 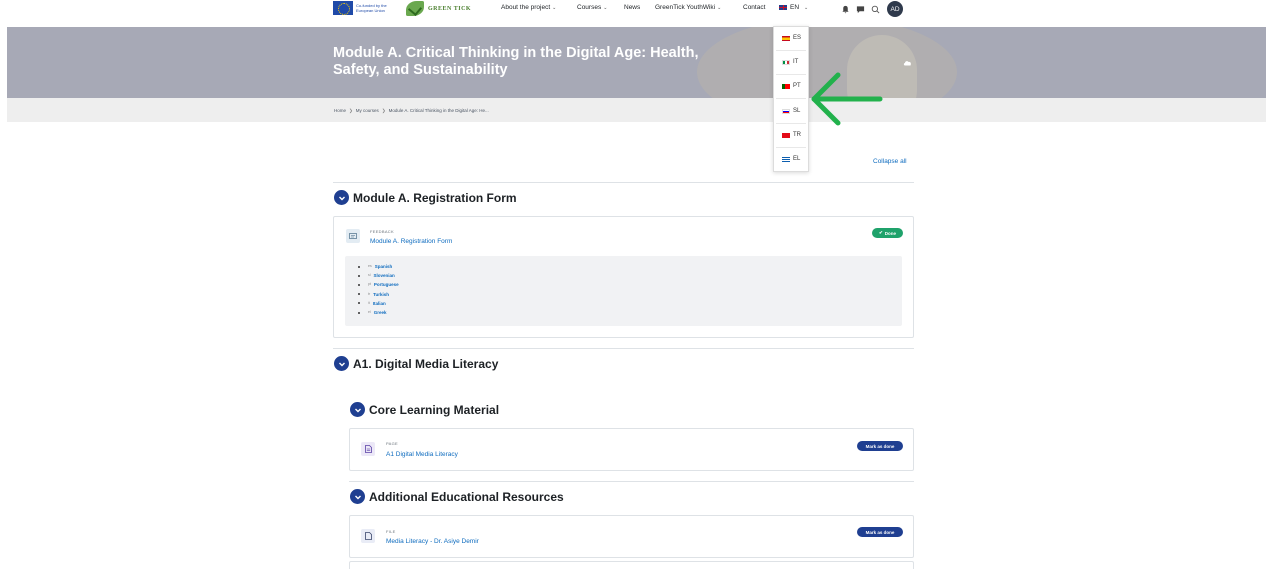 I want to click on brand-name: GREEN TICK, so click(x=450, y=8).